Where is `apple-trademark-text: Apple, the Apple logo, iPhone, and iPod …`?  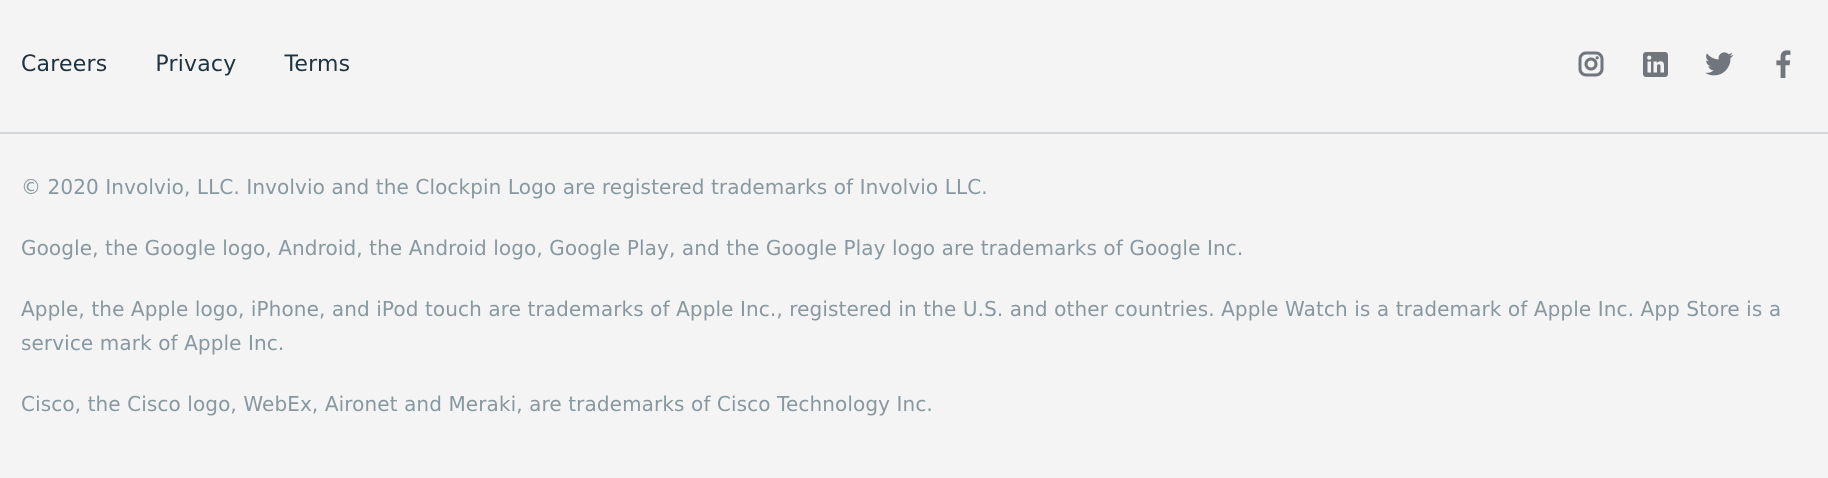 apple-trademark-text: Apple, the Apple logo, iPhone, and iPod … is located at coordinates (901, 326).